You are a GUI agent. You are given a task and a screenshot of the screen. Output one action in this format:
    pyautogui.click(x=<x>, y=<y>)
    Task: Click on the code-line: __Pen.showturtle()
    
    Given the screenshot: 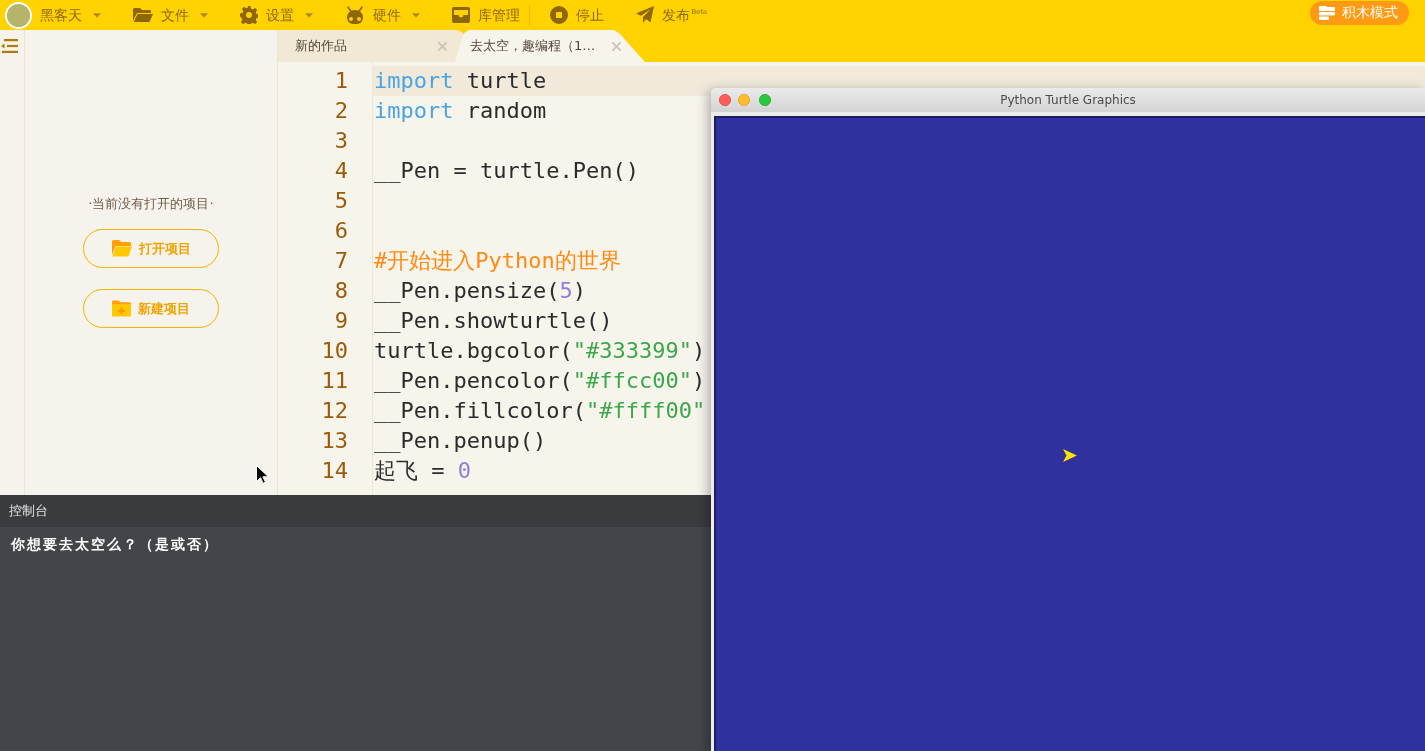 What is the action you would take?
    pyautogui.click(x=493, y=320)
    